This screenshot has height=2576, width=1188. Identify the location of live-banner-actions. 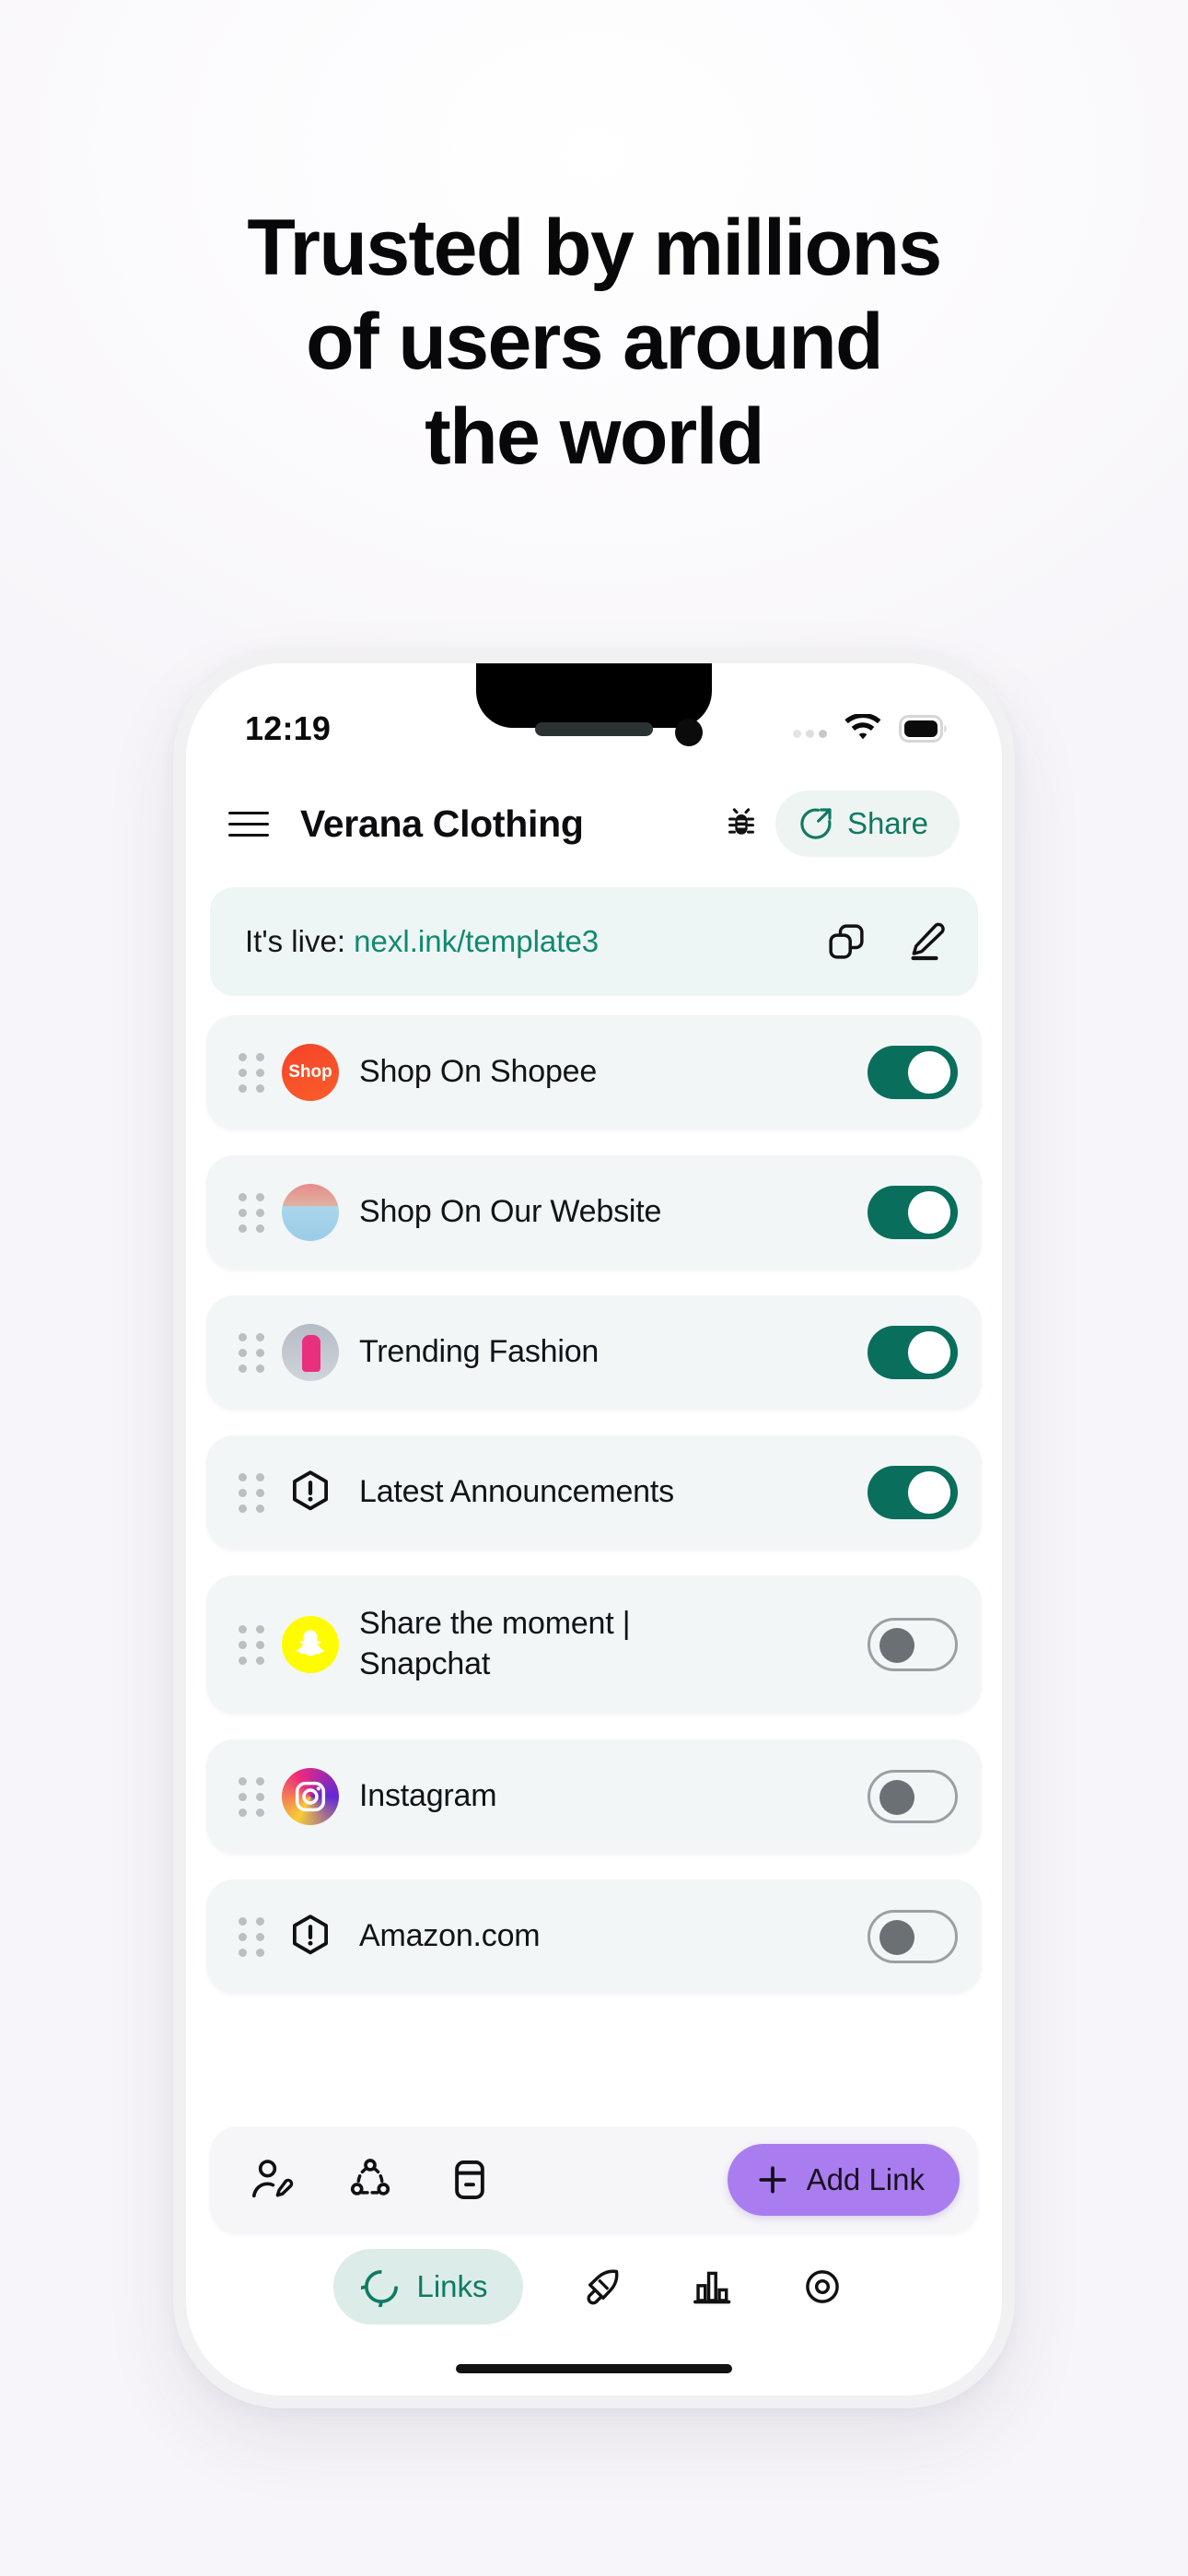
(886, 941).